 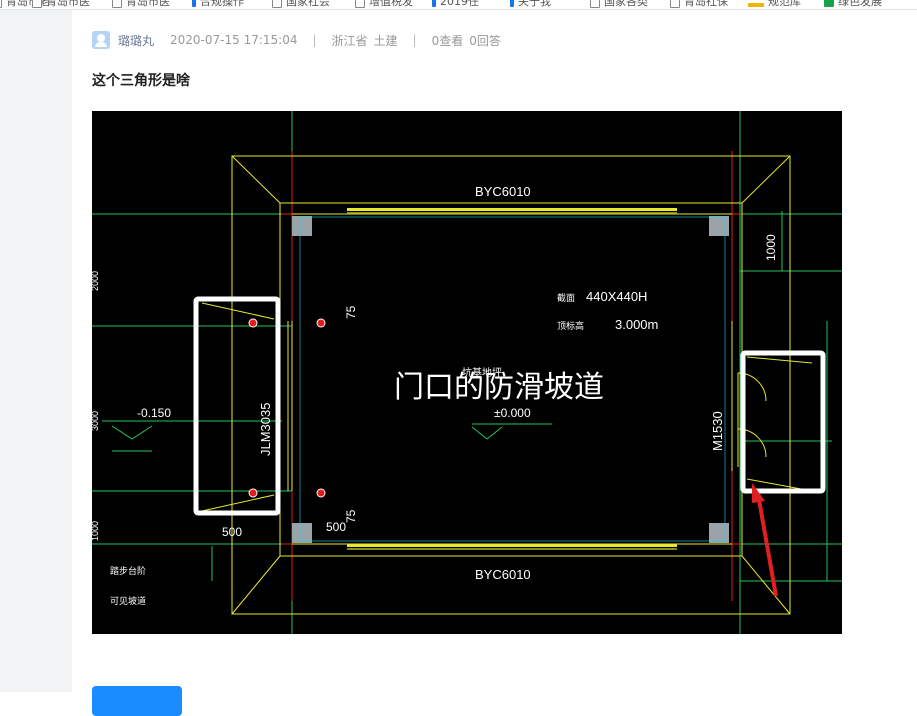 I want to click on post-datetime: 2020-07-15 17:15:04, so click(x=234, y=40).